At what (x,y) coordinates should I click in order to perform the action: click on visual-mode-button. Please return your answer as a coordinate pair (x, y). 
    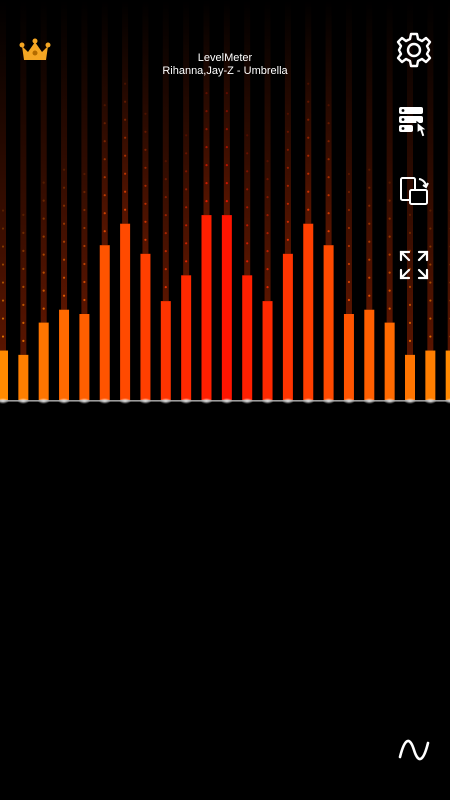
    Looking at the image, I should click on (414, 750).